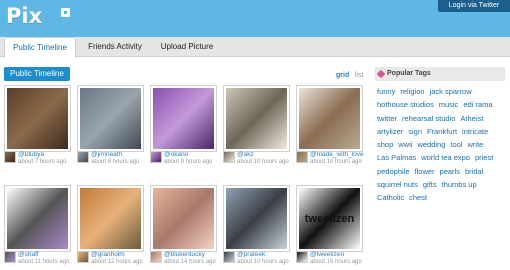 This screenshot has width=510, height=270. I want to click on tag-link: wedding, so click(431, 144).